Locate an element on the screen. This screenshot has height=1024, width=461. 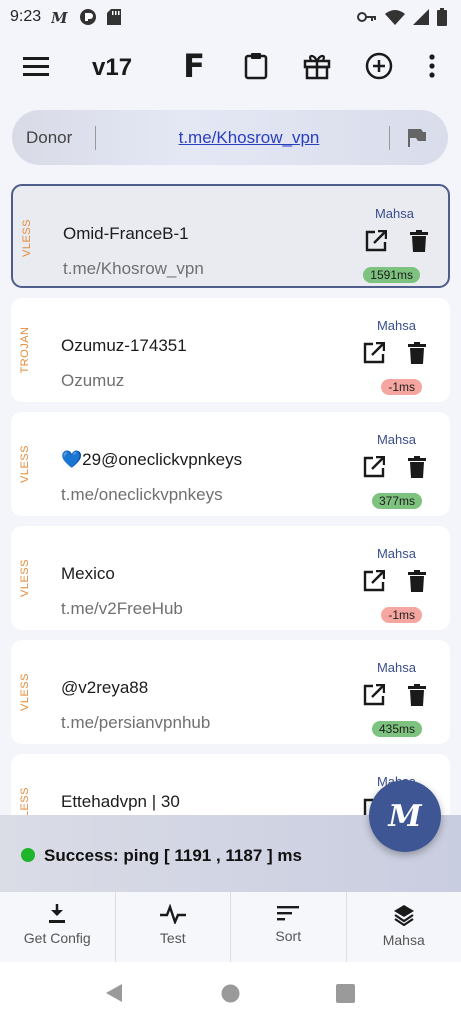
divider is located at coordinates (389, 138).